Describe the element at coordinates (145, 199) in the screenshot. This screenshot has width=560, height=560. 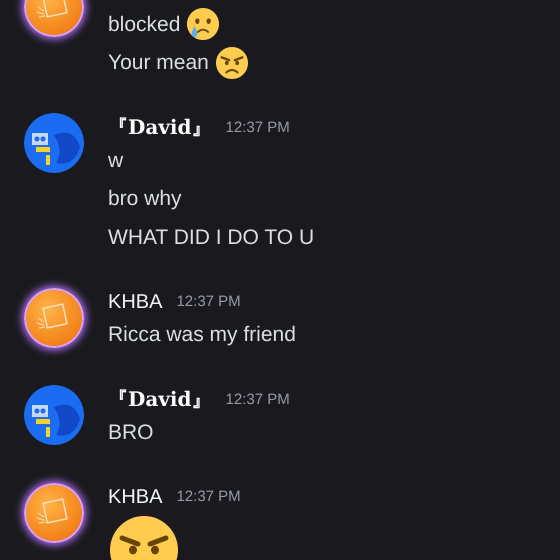
I see `message-text: bro why` at that location.